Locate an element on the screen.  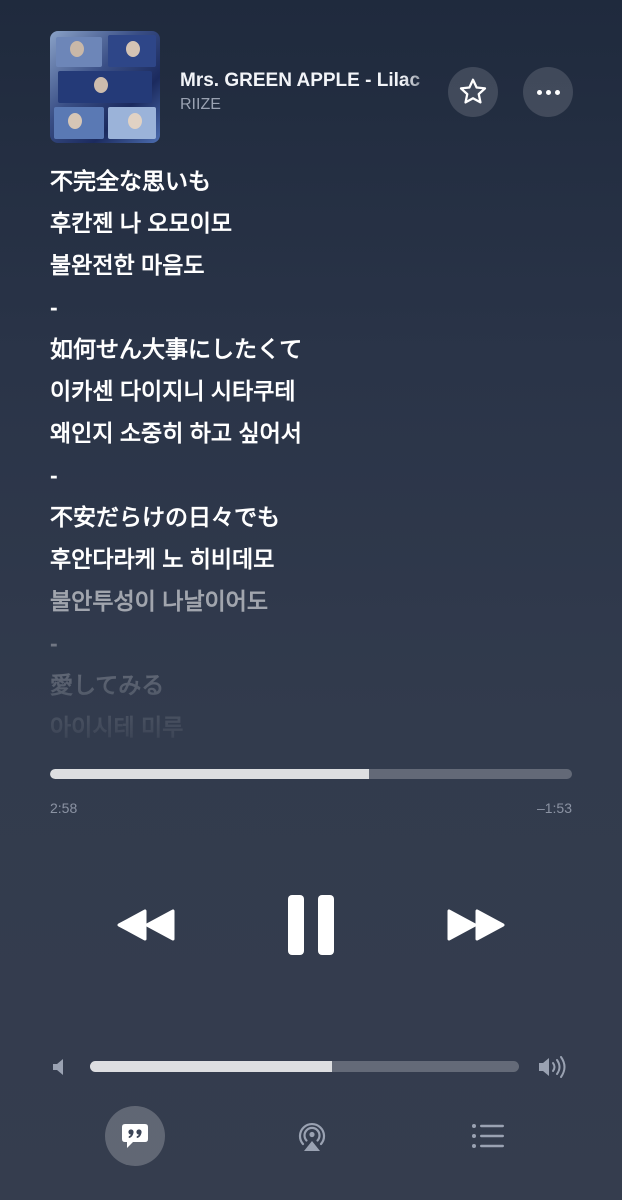
list-bullets-icon is located at coordinates (488, 1136).